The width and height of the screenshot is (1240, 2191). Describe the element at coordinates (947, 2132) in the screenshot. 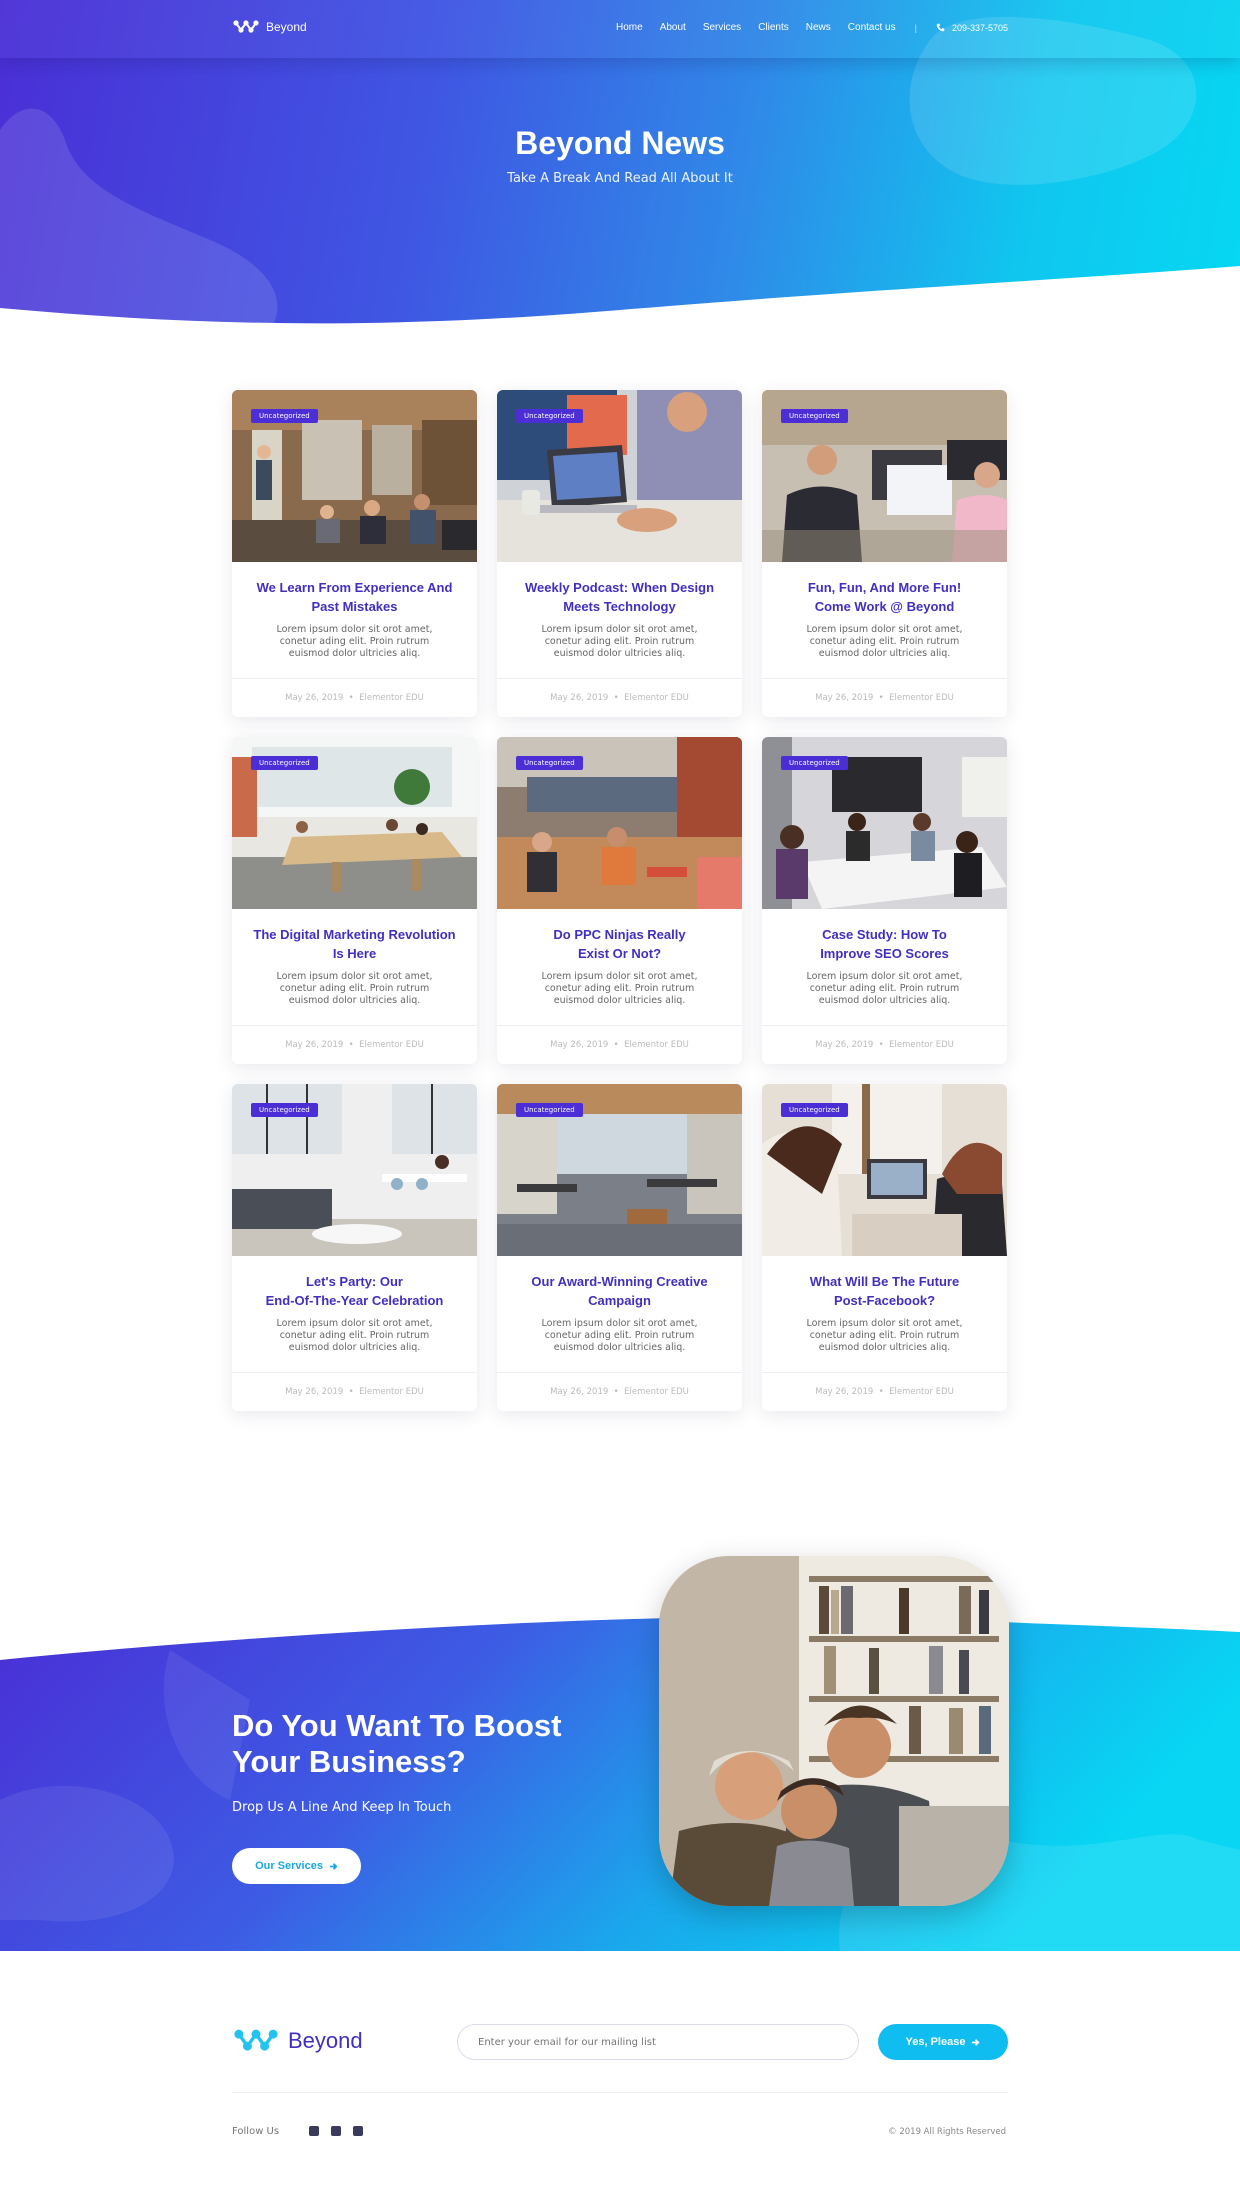

I see `copyright-text: © 2019 All Rights Reserved` at that location.